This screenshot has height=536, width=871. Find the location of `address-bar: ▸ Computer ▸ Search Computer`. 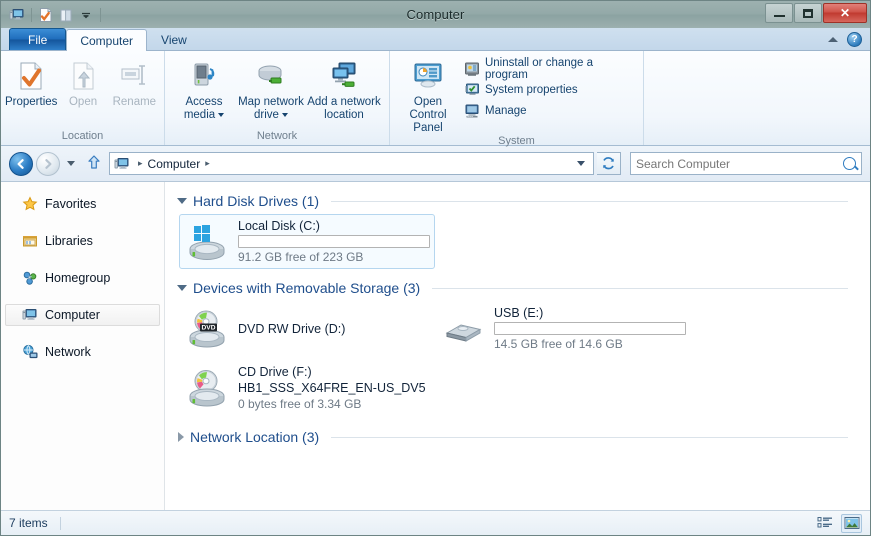

address-bar: ▸ Computer ▸ Search Computer is located at coordinates (435, 164).